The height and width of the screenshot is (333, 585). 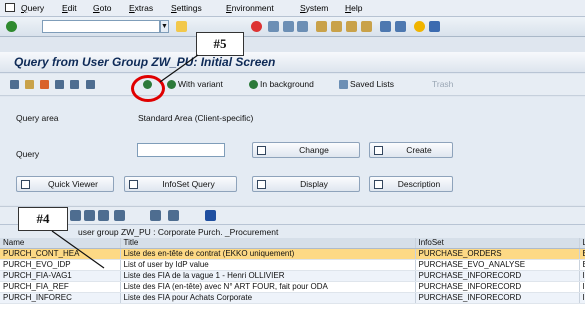 I want to click on step-4-arrow, so click(x=78, y=249).